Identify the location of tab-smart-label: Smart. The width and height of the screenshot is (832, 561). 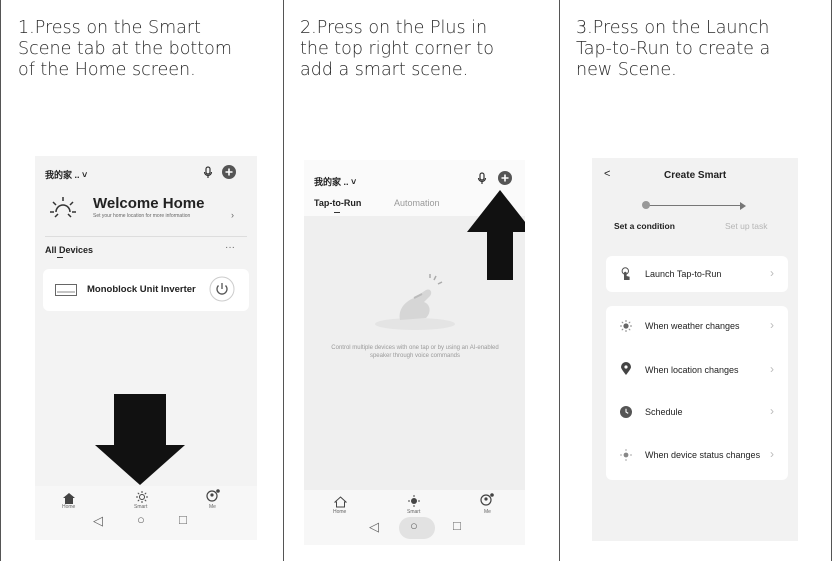
(140, 507).